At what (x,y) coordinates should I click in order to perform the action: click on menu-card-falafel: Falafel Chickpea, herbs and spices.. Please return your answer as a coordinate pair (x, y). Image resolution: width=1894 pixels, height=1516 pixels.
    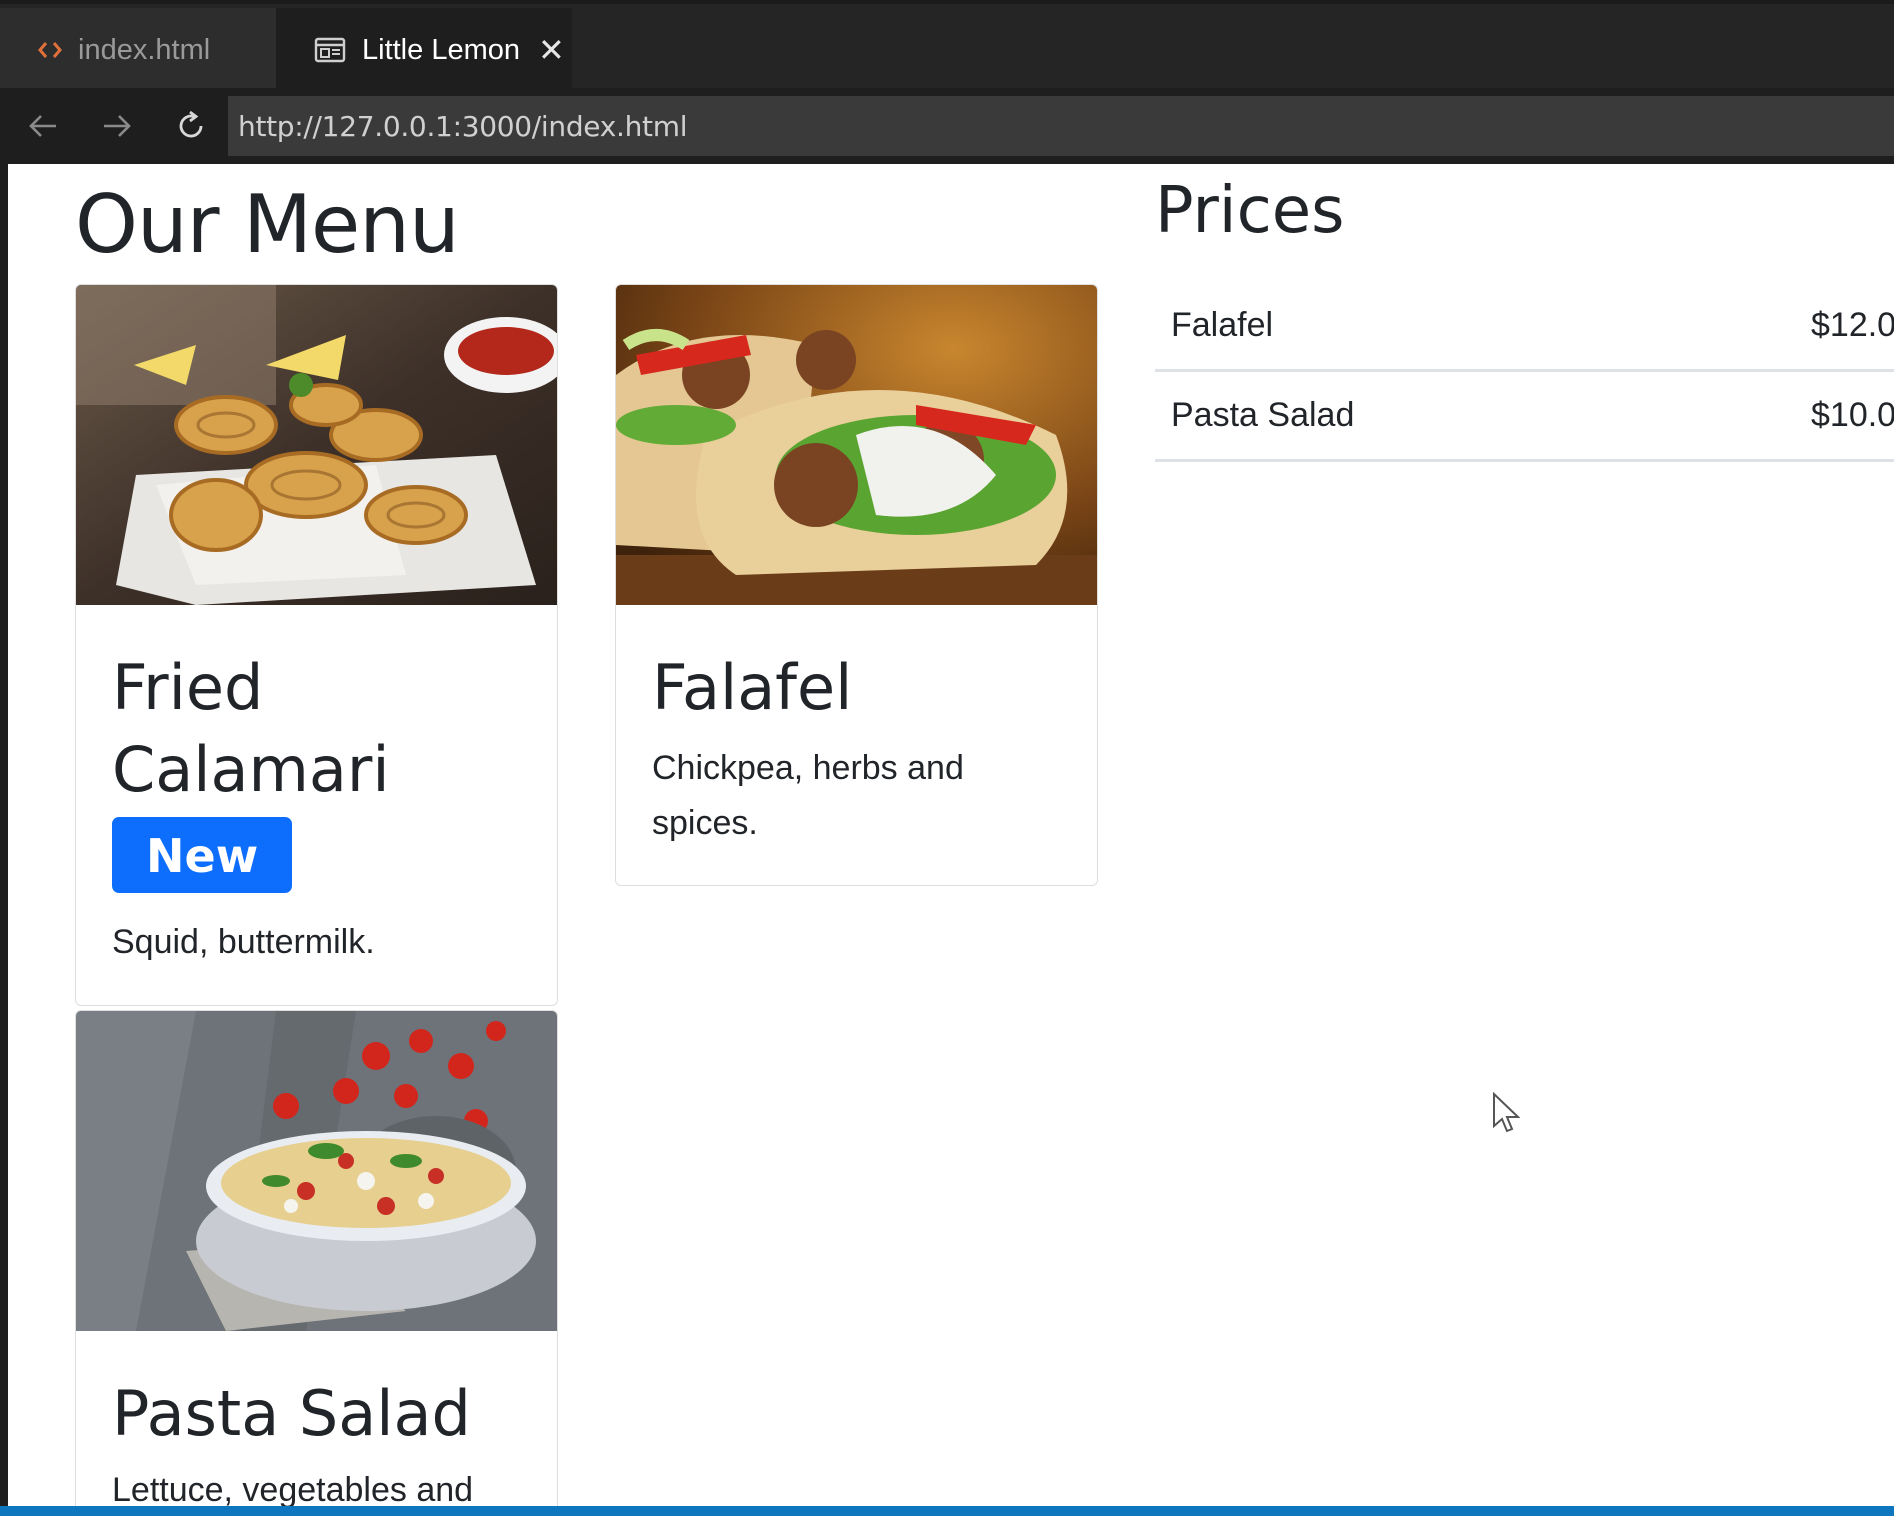
    Looking at the image, I should click on (856, 585).